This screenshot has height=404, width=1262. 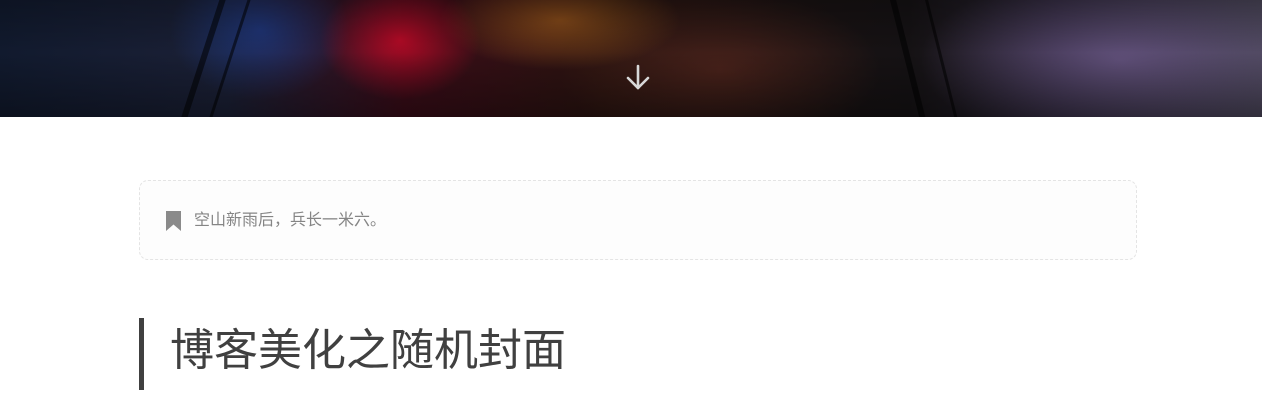 I want to click on title-accent-bar, so click(x=141, y=354).